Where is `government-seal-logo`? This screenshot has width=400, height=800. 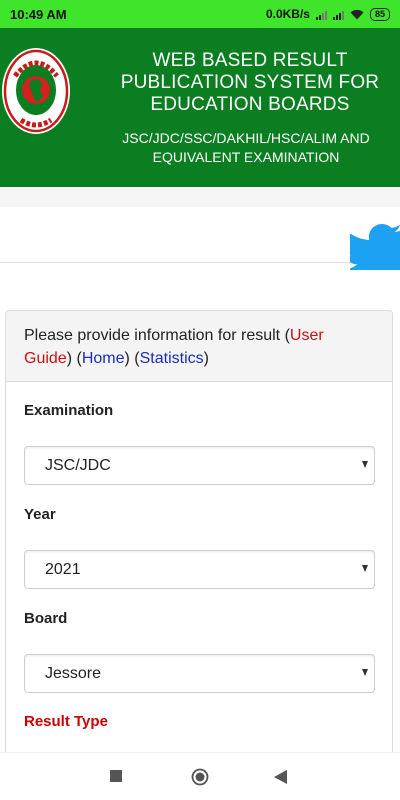
government-seal-logo is located at coordinates (36, 91).